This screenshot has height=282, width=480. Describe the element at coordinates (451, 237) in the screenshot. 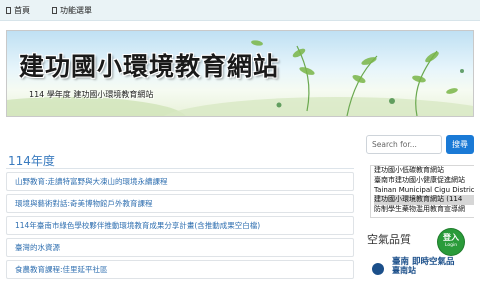

I see `login-label: 登入` at that location.